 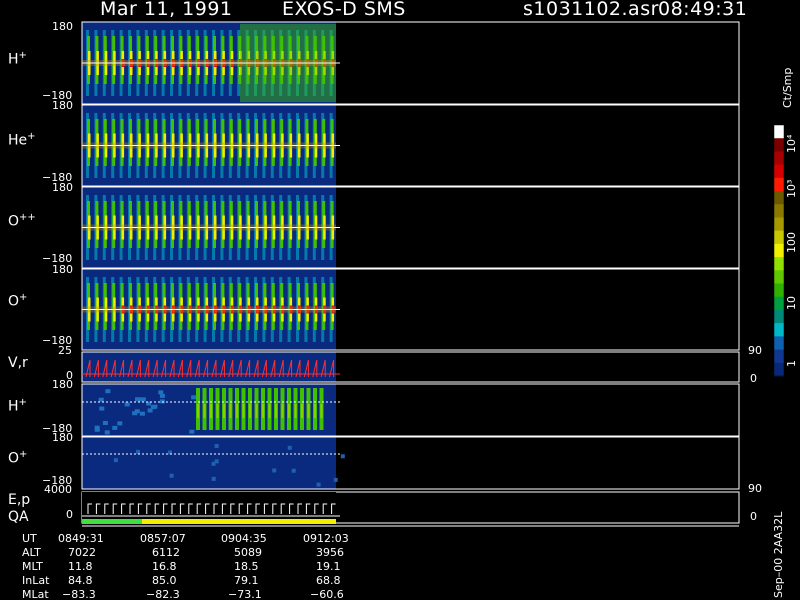 I want to click on footer-ut-1: 0849:31, so click(x=81, y=538).